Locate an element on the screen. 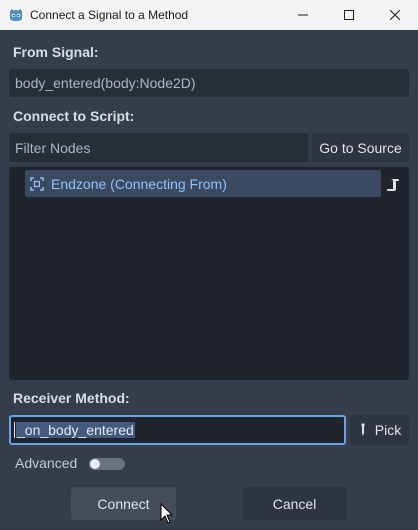 This screenshot has width=418, height=530. maximize-icon is located at coordinates (349, 15).